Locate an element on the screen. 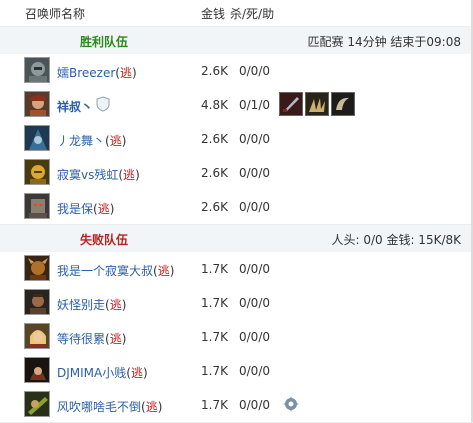  player-name: 妖怪别走(逃) is located at coordinates (91, 304).